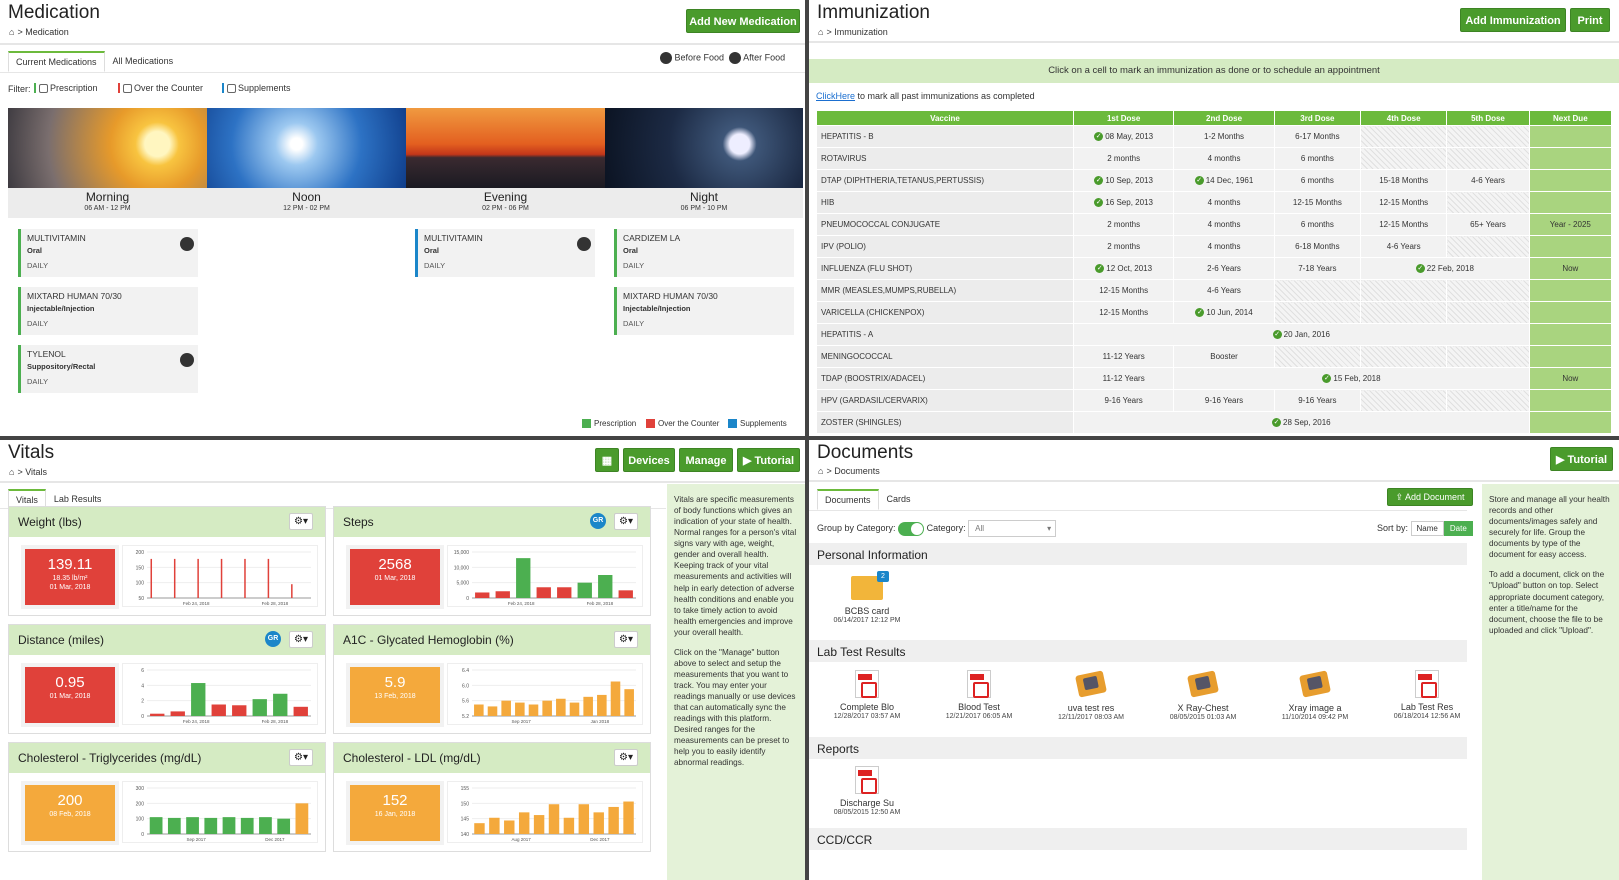 The image size is (1619, 880). What do you see at coordinates (1123, 158) in the screenshot?
I see `dose-cell: 2 months` at bounding box center [1123, 158].